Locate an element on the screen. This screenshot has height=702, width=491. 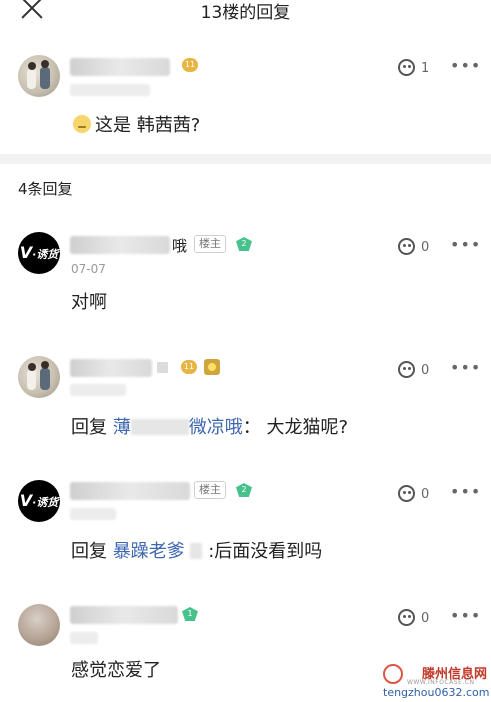
watermark-sub: WWW.INFOCASE.CN is located at coordinates (441, 682).